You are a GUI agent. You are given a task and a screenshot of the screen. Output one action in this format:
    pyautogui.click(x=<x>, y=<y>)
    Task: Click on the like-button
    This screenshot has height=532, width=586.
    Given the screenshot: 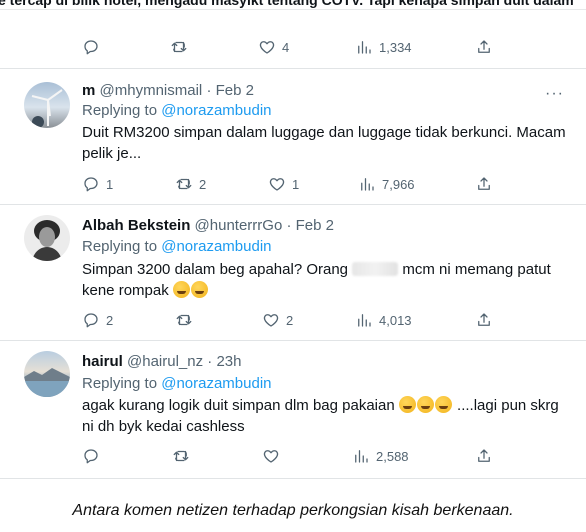 What is the action you would take?
    pyautogui.click(x=274, y=456)
    